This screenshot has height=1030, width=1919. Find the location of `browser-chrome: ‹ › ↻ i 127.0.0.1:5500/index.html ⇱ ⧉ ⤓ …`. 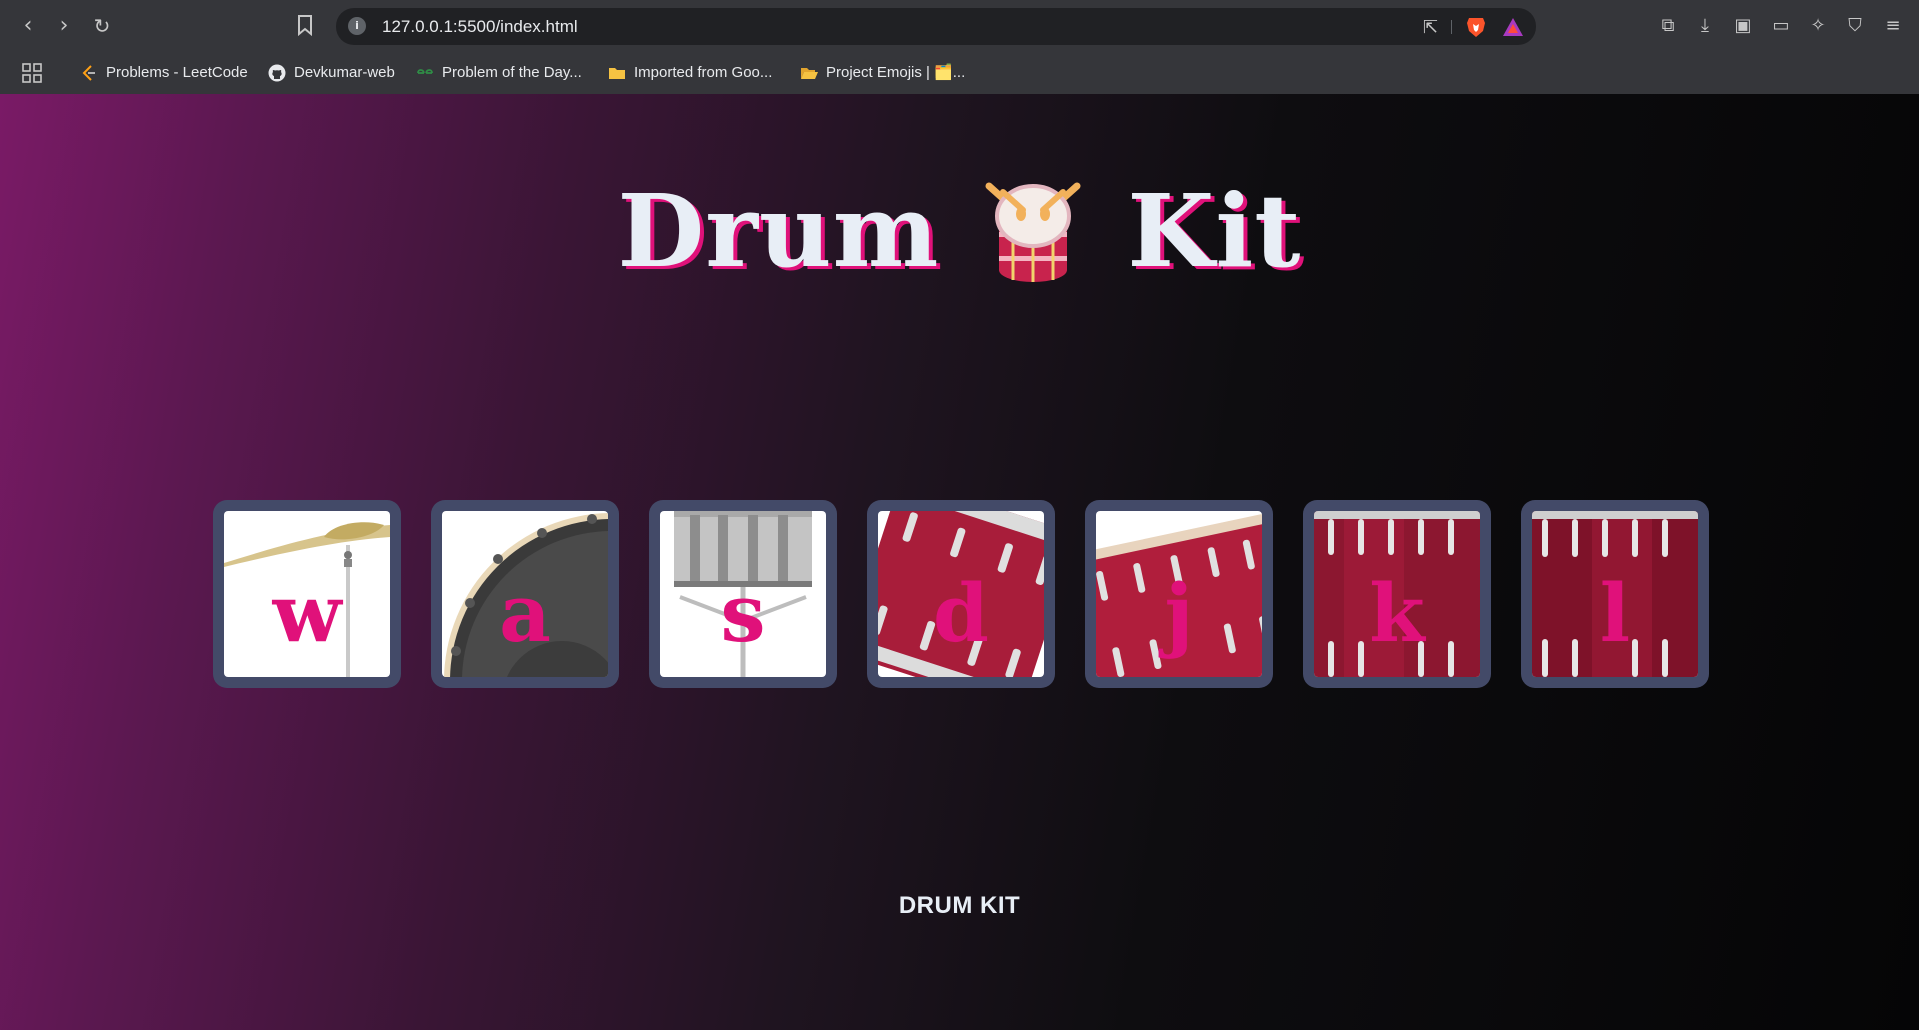

browser-chrome: ‹ › ↻ i 127.0.0.1:5500/index.html ⇱ ⧉ ⤓ … is located at coordinates (959, 47).